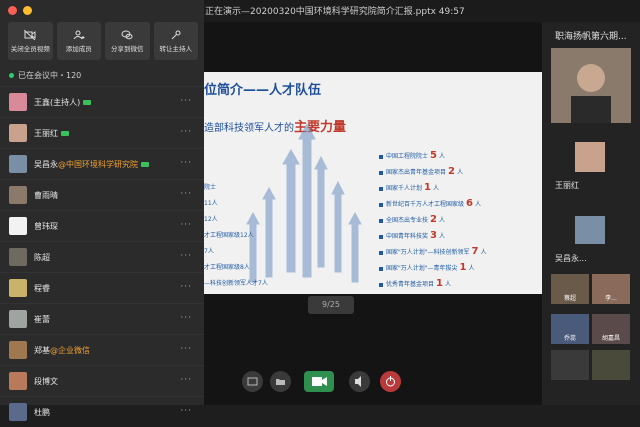 The image size is (640, 427). Describe the element at coordinates (127, 34) in the screenshot. I see `wechat-icon` at that location.